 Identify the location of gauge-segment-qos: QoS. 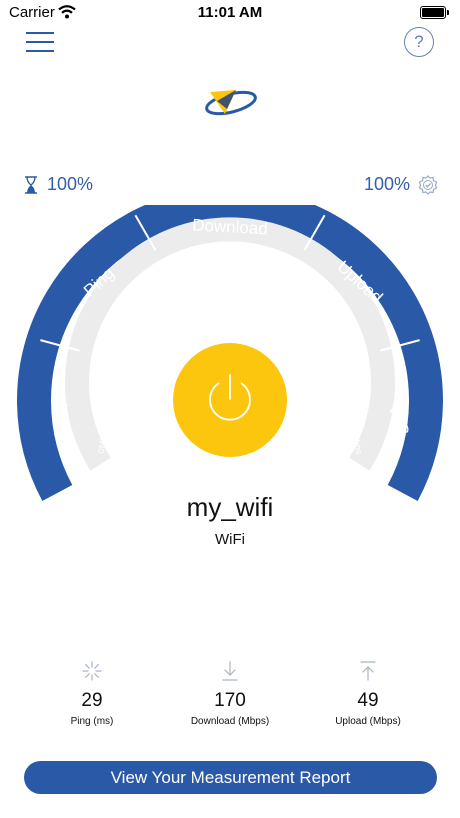
(400, 418).